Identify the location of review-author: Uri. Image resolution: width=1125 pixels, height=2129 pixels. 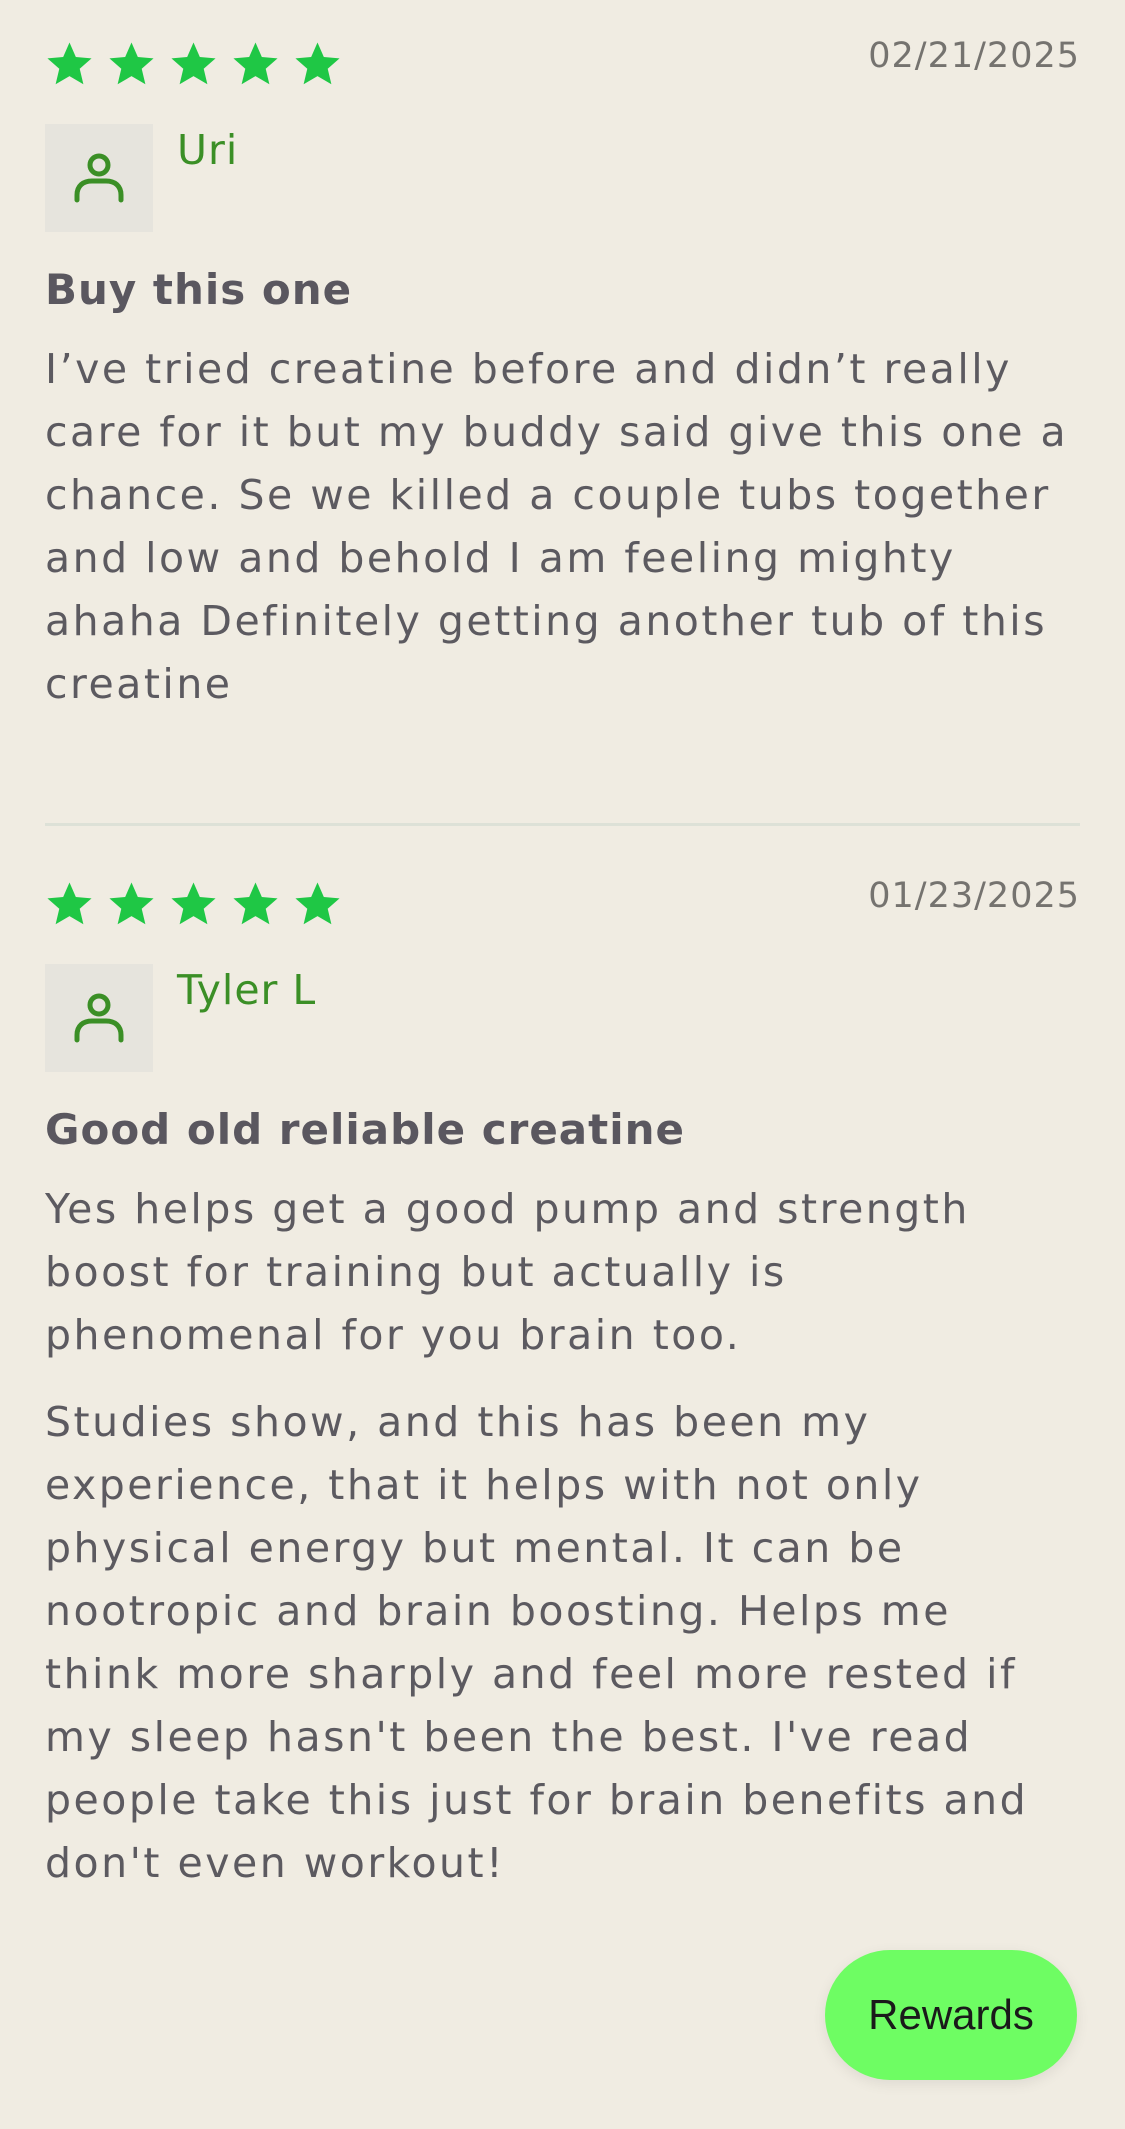
(562, 178).